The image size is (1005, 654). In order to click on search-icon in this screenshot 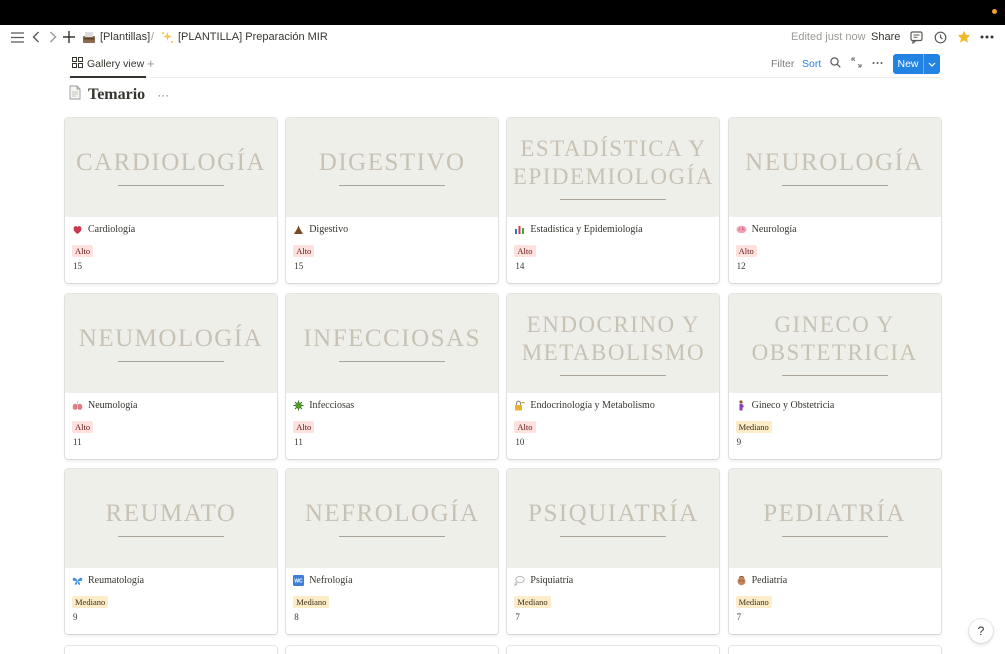, I will do `click(835, 64)`.